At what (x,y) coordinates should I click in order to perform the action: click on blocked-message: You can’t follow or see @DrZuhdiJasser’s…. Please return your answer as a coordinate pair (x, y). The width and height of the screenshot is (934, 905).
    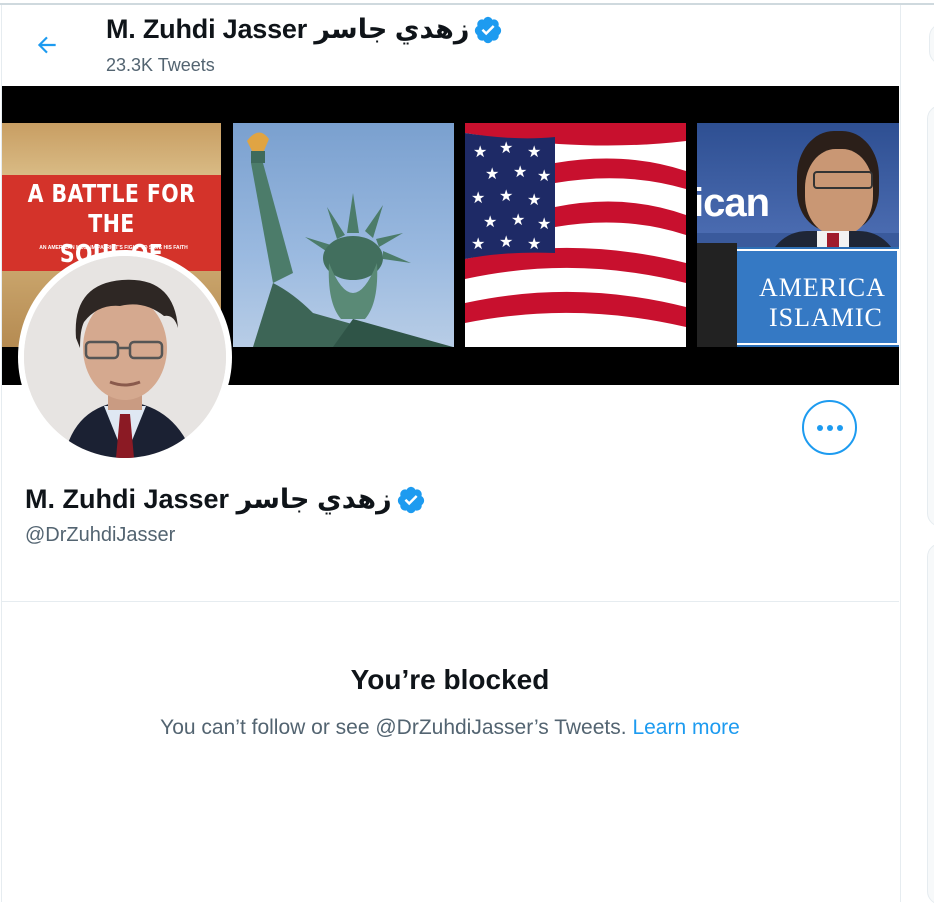
    Looking at the image, I should click on (450, 728).